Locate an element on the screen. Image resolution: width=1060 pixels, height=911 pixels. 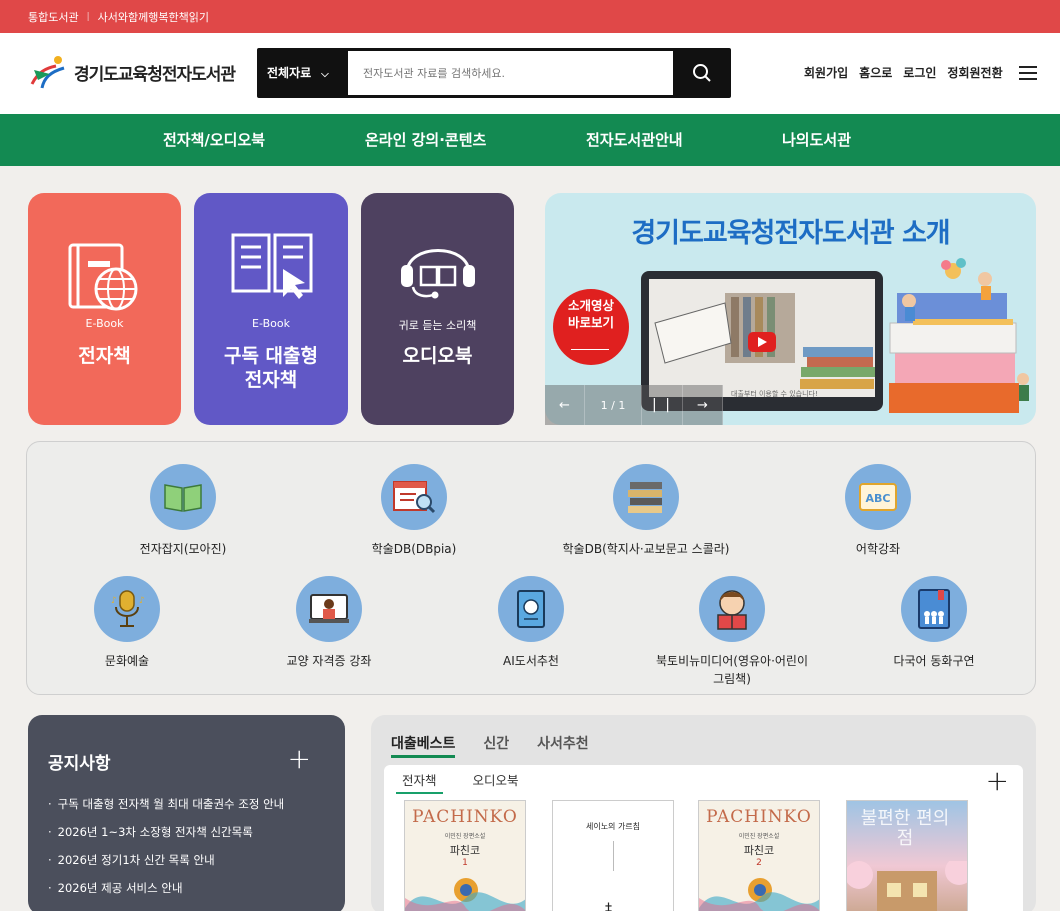
quick-label: 어학강좌 is located at coordinates (878, 549).